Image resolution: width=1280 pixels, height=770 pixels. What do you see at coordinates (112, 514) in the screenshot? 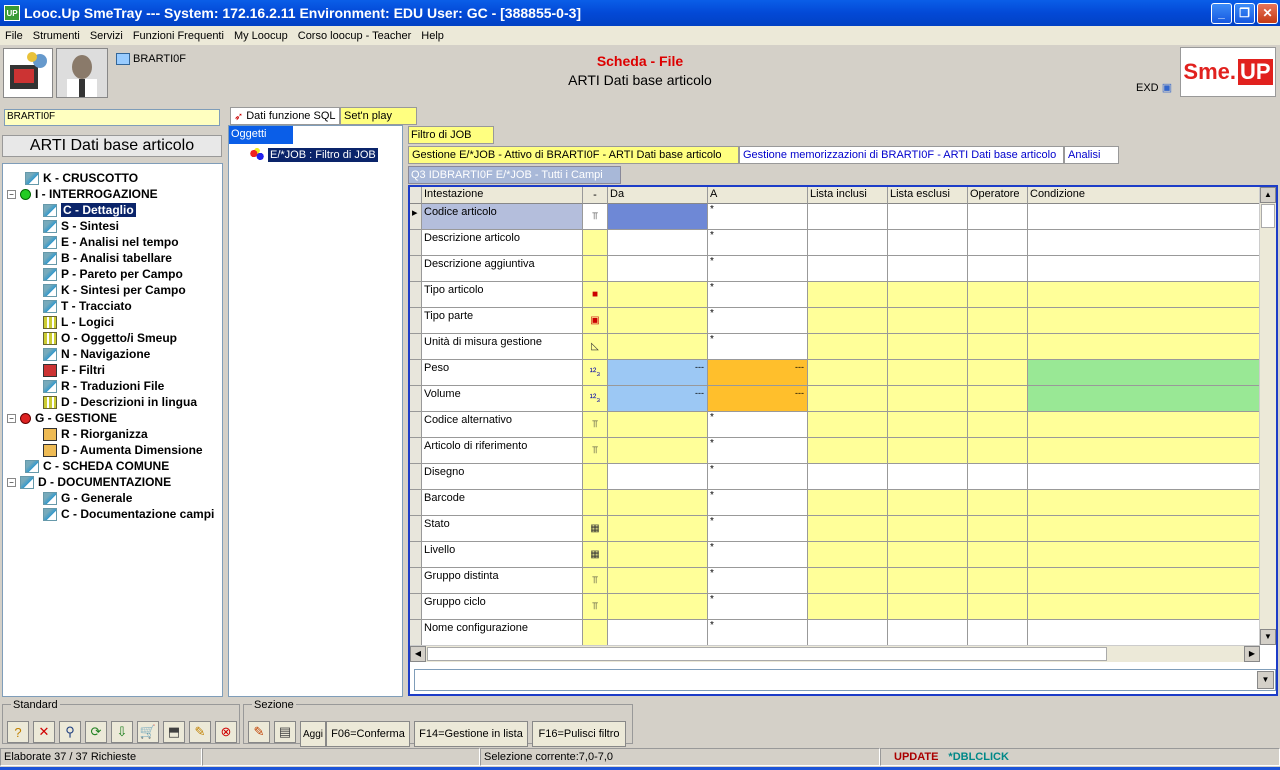
I see `tree-node: C - Documentazione campi` at bounding box center [112, 514].